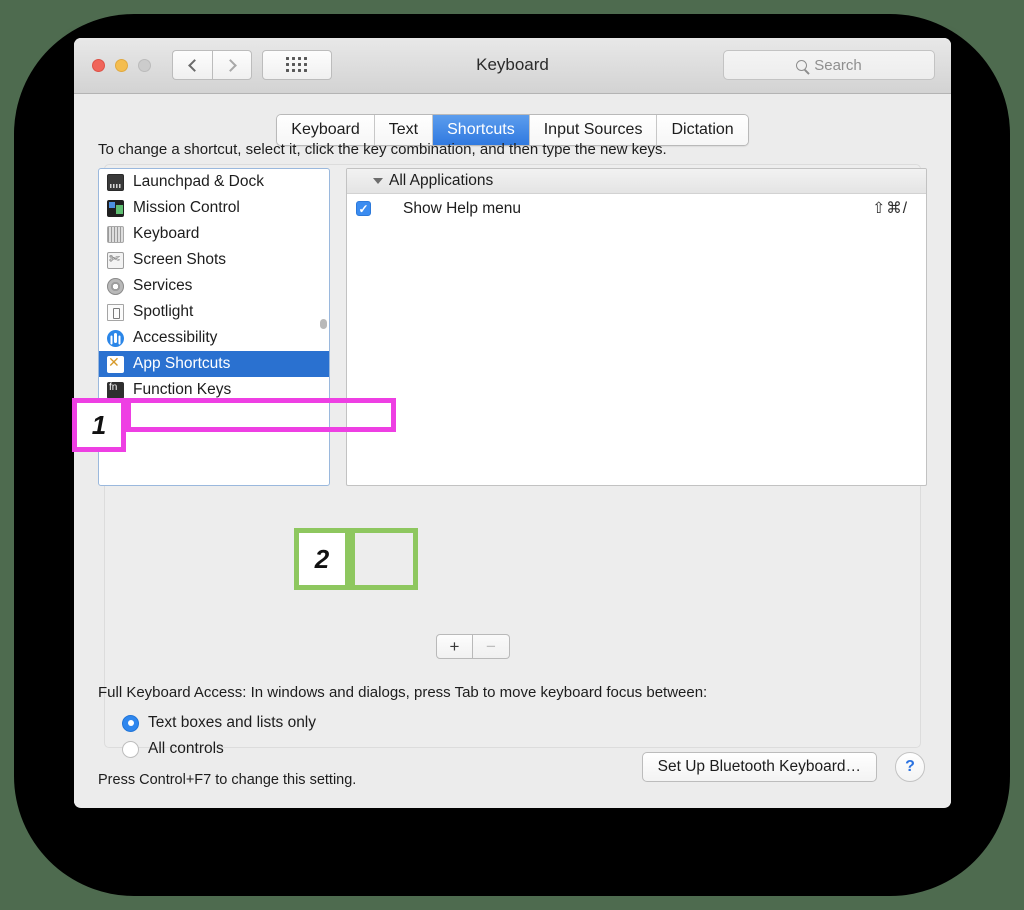 The width and height of the screenshot is (1024, 910). I want to click on sidebar-item-label: Launchpad & Dock, so click(198, 181).